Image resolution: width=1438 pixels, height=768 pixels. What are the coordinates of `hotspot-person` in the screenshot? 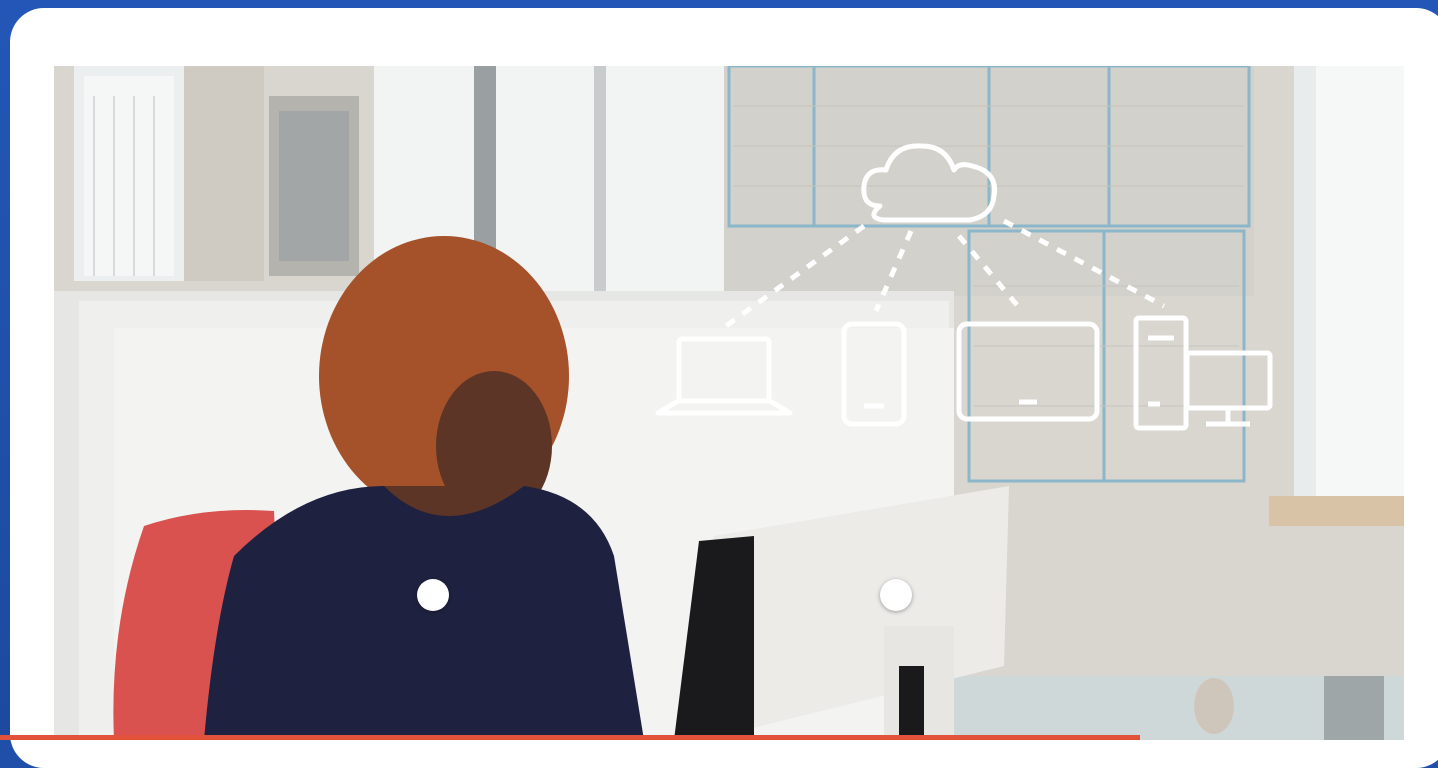 It's located at (433, 595).